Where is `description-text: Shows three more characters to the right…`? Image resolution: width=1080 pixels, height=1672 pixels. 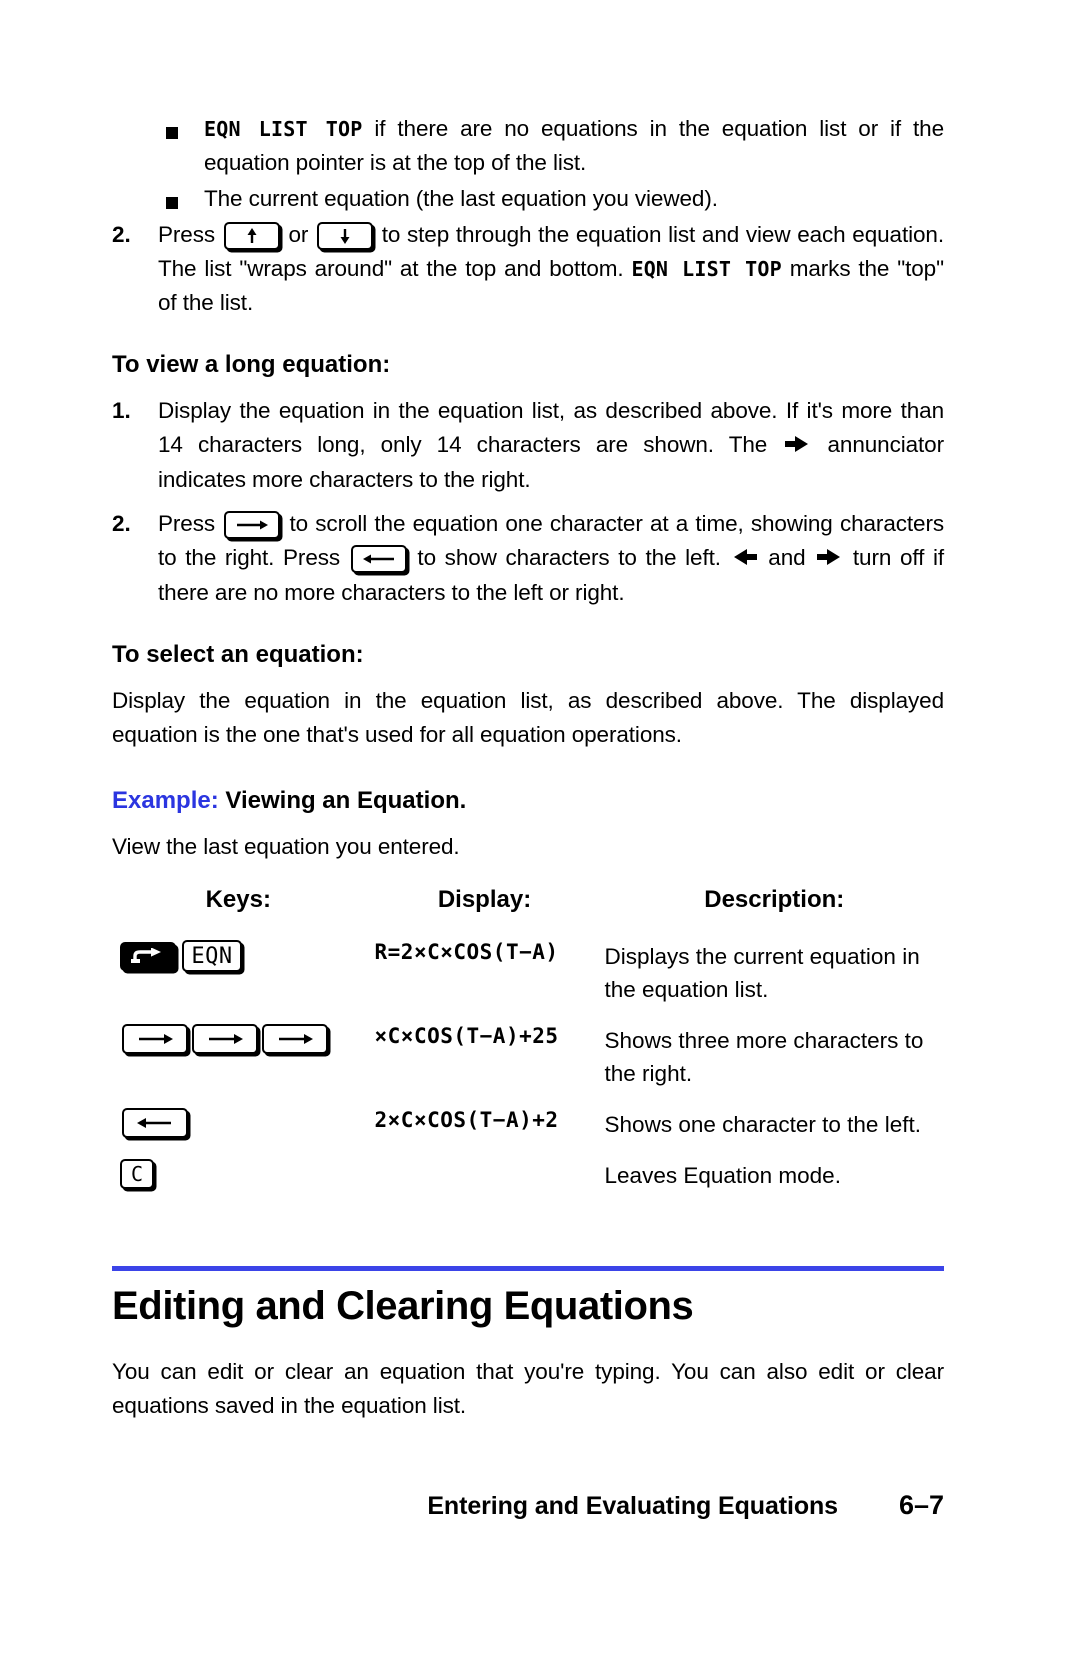
description-text: Shows three more characters to the right… is located at coordinates (764, 1057).